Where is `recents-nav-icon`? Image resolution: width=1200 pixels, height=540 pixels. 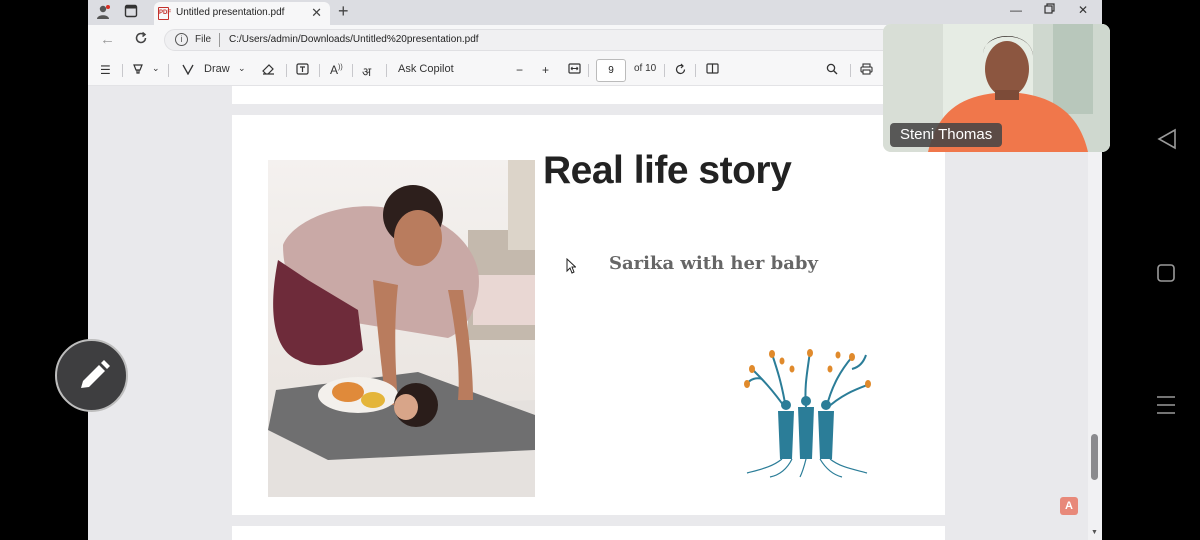
recents-nav-icon is located at coordinates (1166, 405).